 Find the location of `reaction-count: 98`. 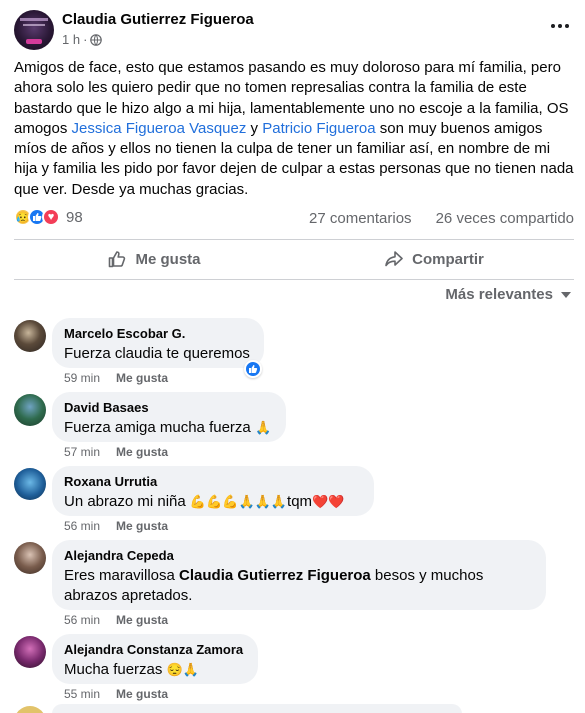

reaction-count: 98 is located at coordinates (74, 217).